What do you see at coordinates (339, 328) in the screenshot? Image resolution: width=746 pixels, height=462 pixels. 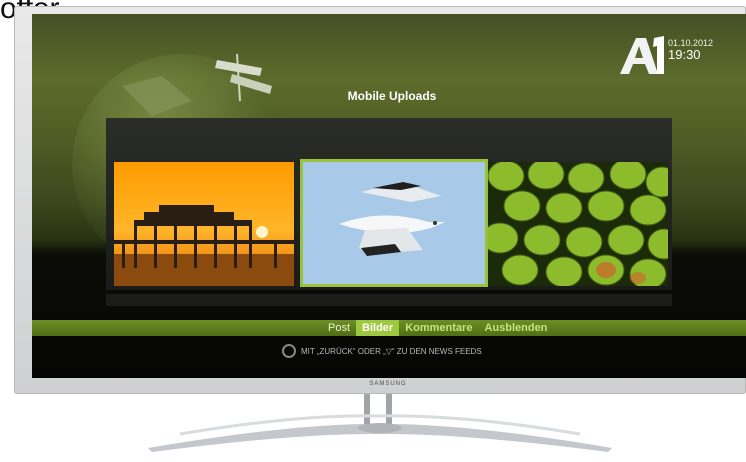 I see `menu-item-post: Post` at bounding box center [339, 328].